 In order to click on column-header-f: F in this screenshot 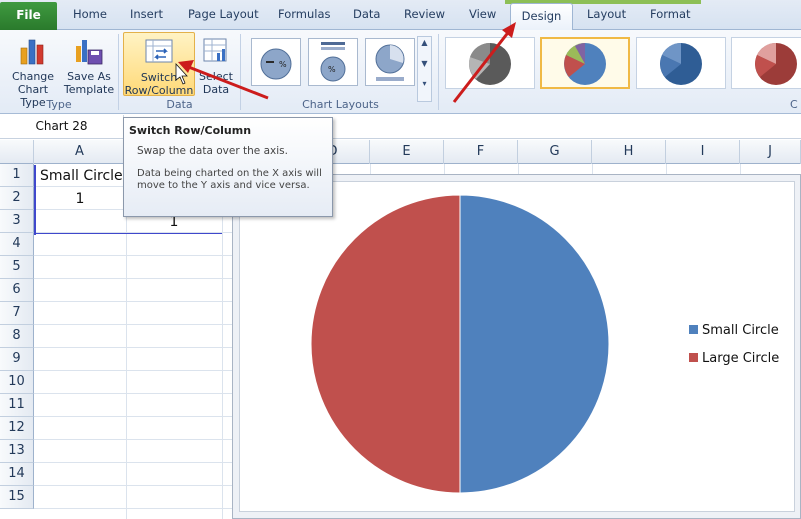, I will do `click(481, 152)`.